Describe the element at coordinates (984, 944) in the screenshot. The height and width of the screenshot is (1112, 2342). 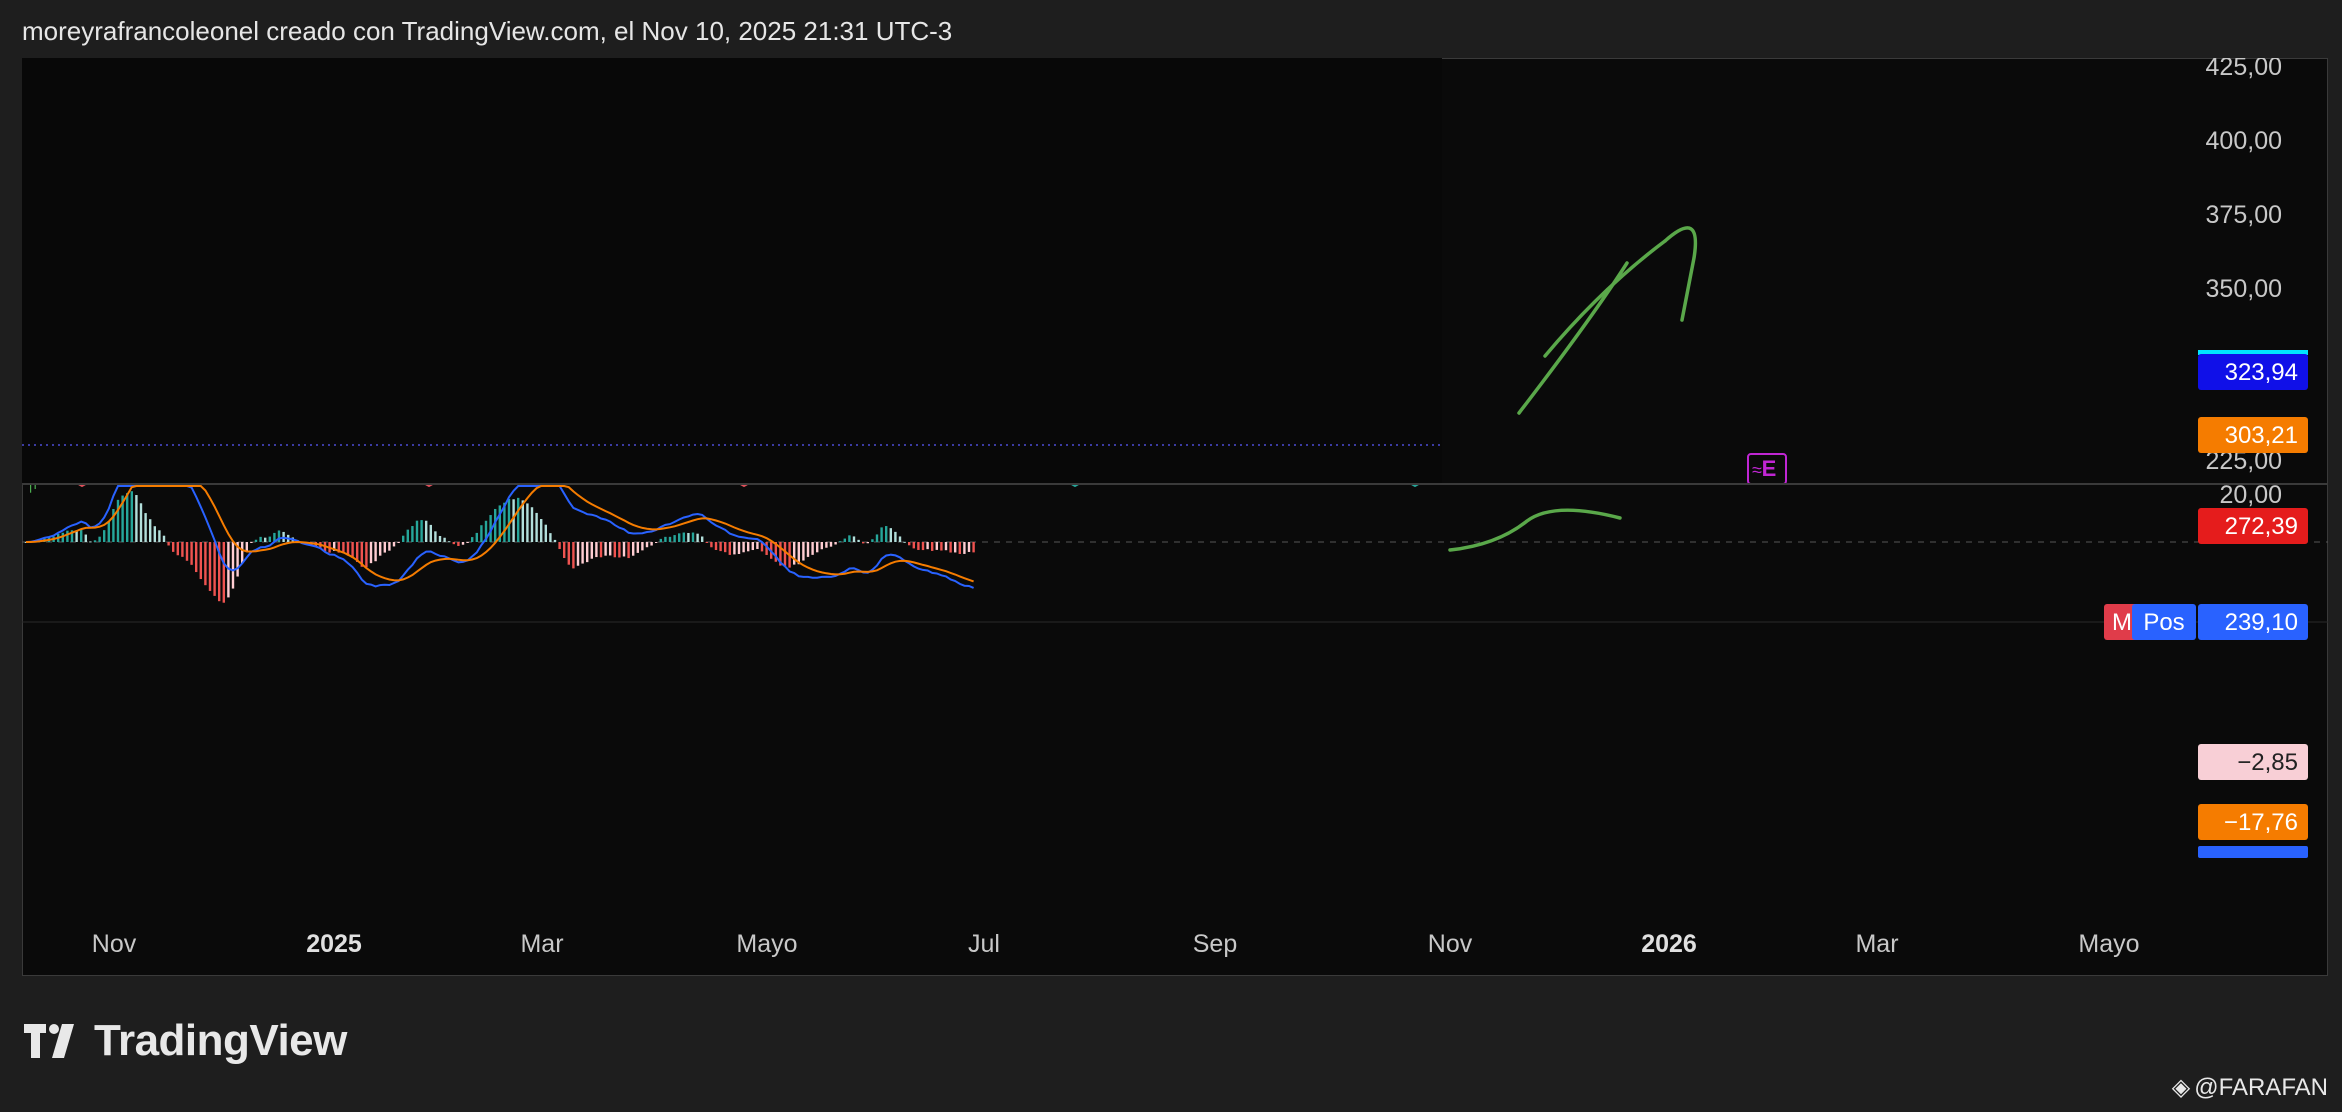
I see `time-axis-label: Jul` at that location.